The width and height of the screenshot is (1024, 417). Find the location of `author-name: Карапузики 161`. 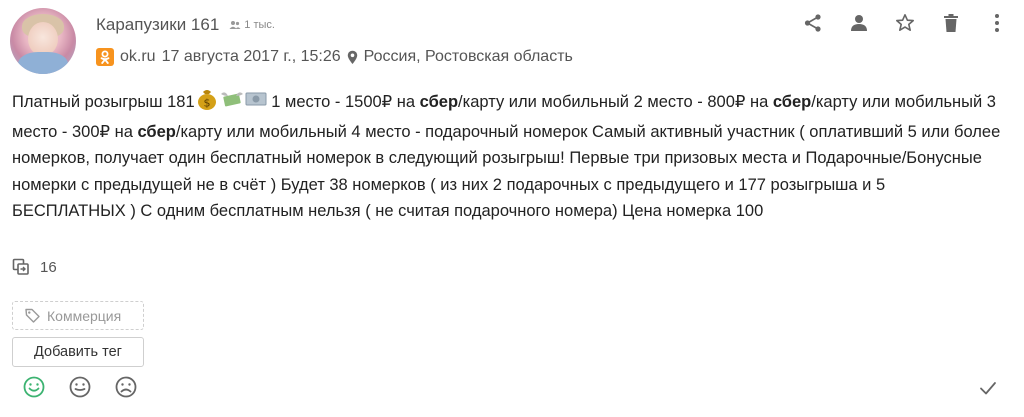

author-name: Карапузики 161 is located at coordinates (157, 25).